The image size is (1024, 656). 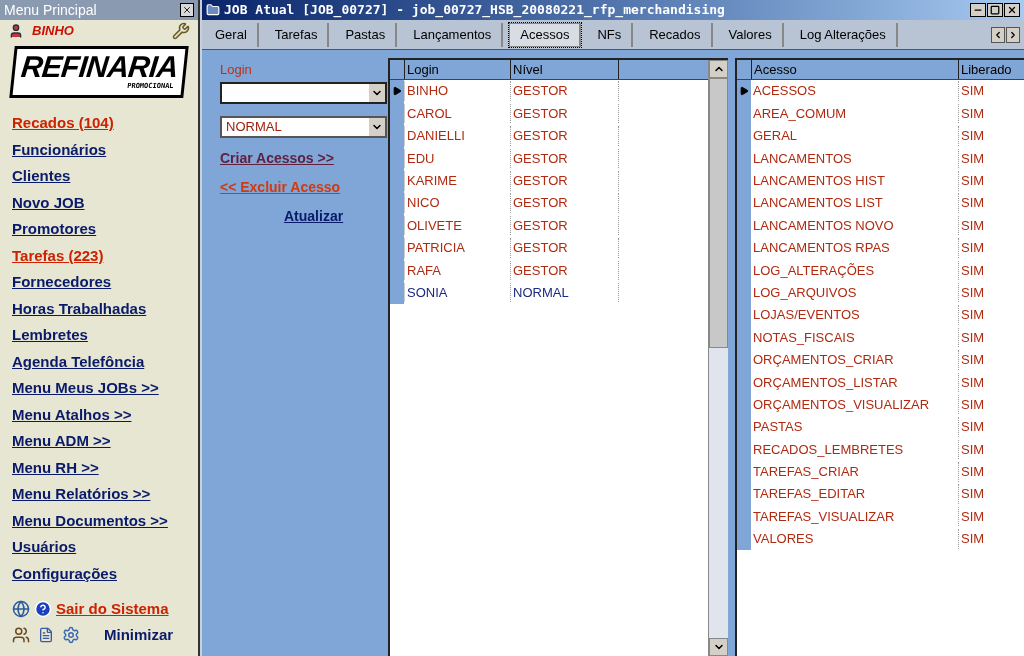 What do you see at coordinates (314, 216) in the screenshot?
I see `refresh-link: Atualizar` at bounding box center [314, 216].